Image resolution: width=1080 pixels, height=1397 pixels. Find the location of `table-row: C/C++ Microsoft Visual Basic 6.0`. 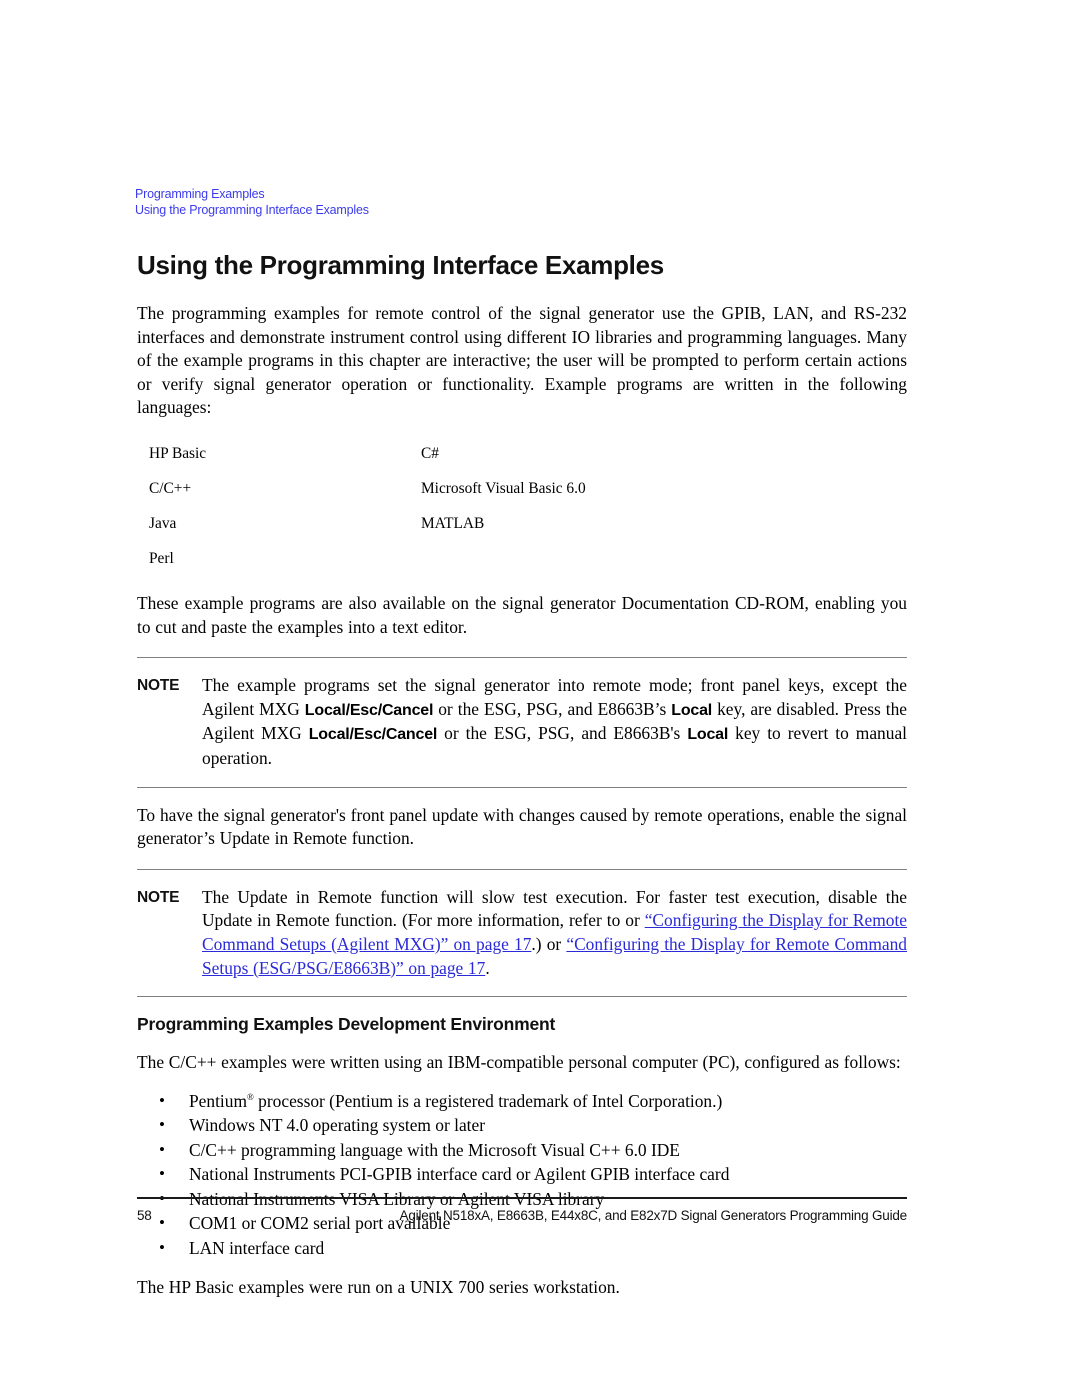

table-row: C/C++ Microsoft Visual Basic 6.0 is located at coordinates (449, 490).